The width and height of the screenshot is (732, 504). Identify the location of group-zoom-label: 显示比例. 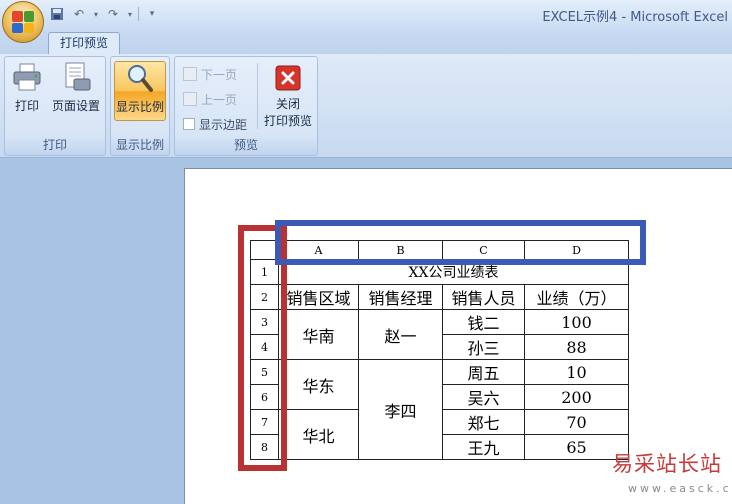
(139, 145).